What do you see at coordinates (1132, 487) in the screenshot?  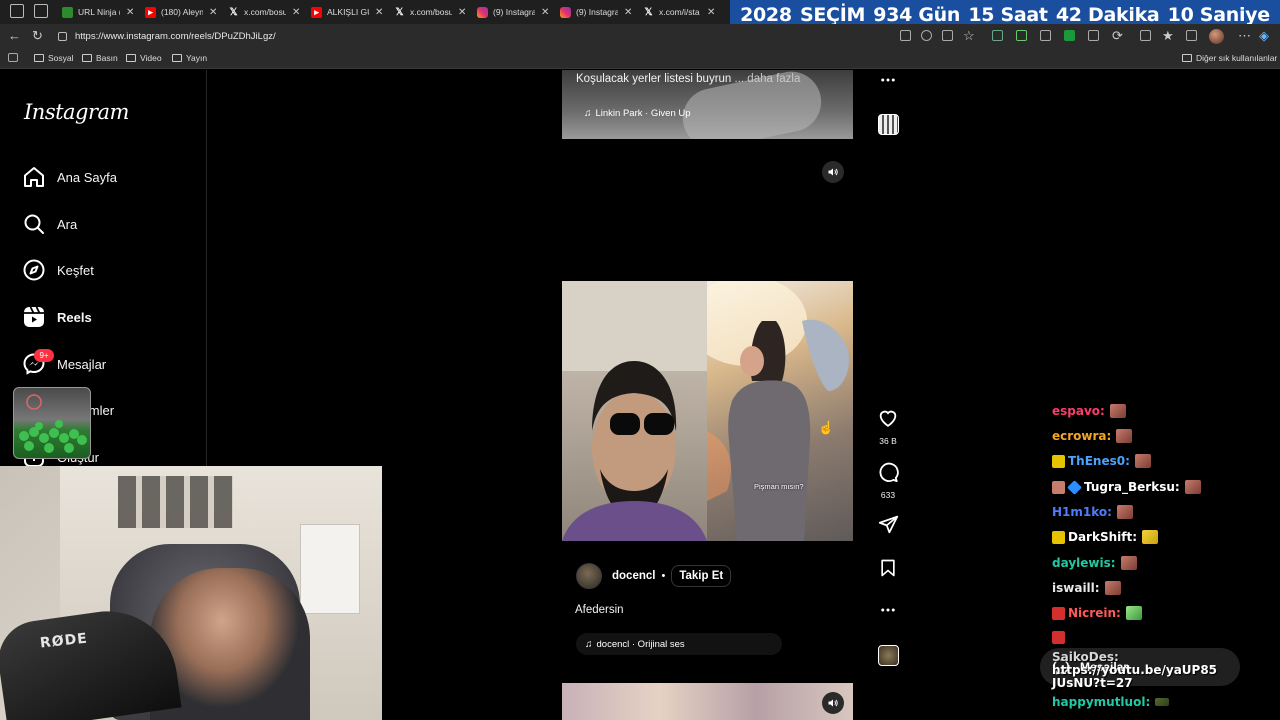 I see `chat-username: Tugra_Berksu:` at bounding box center [1132, 487].